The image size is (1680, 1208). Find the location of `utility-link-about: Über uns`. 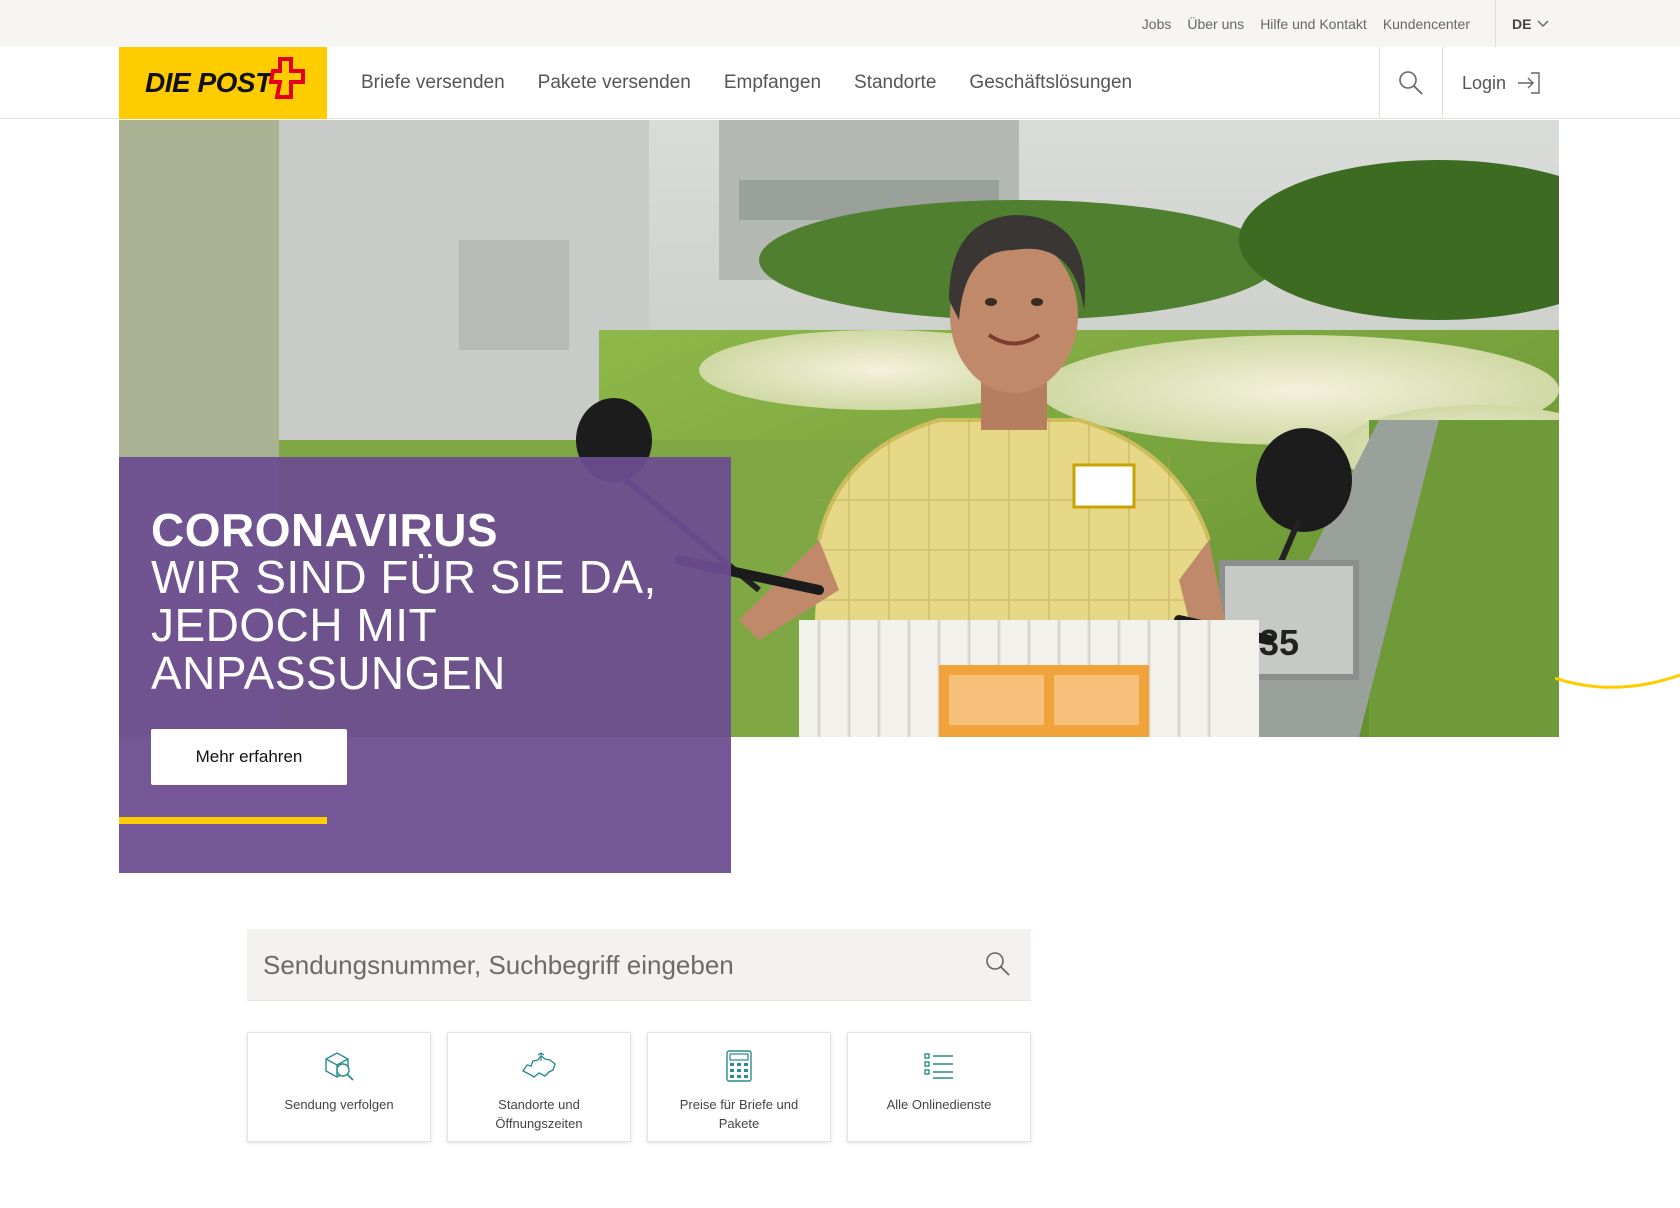

utility-link-about: Über uns is located at coordinates (1215, 24).